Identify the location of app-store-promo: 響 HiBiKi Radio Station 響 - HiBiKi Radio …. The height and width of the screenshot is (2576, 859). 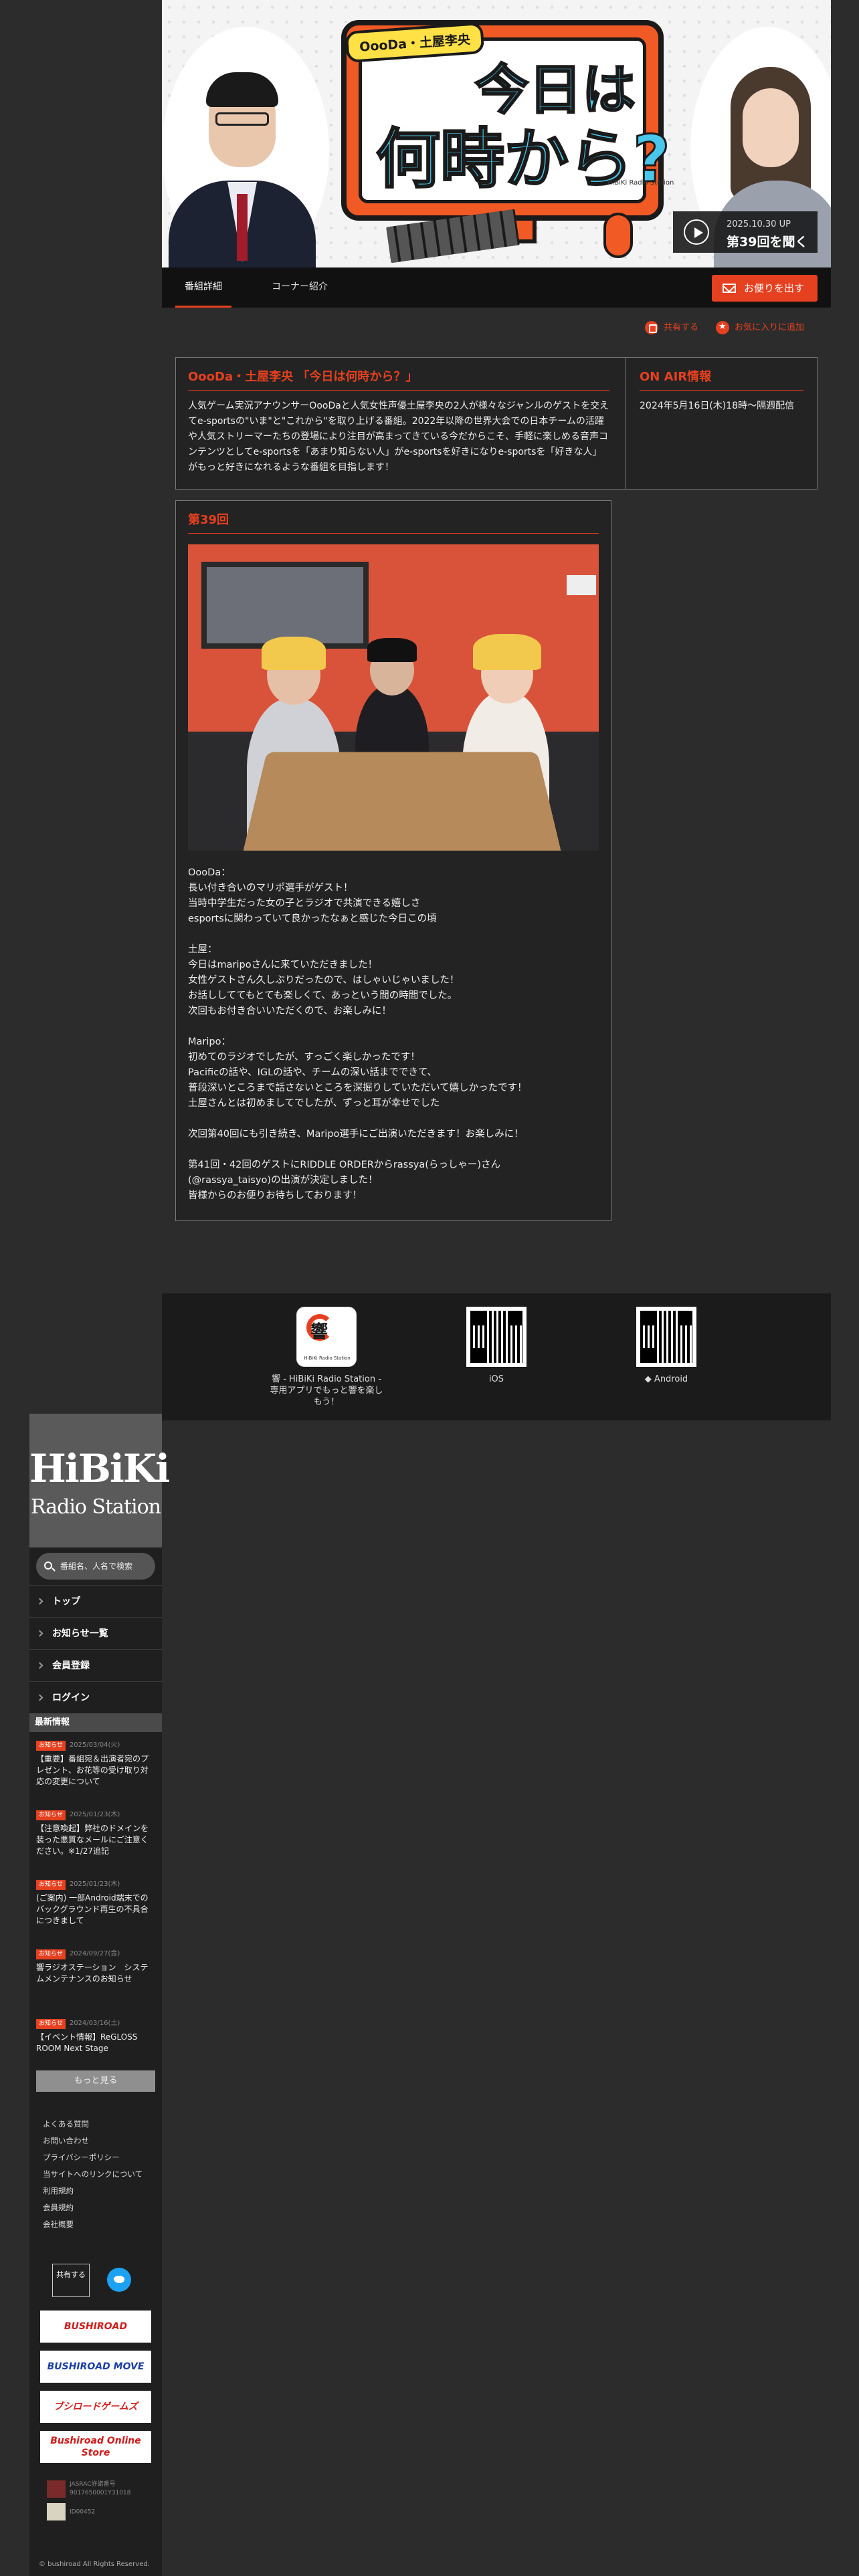
(326, 1358).